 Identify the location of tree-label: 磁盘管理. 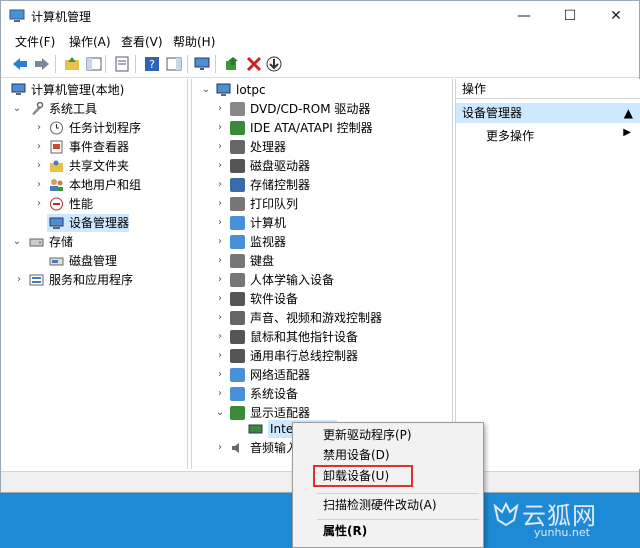
(93, 261).